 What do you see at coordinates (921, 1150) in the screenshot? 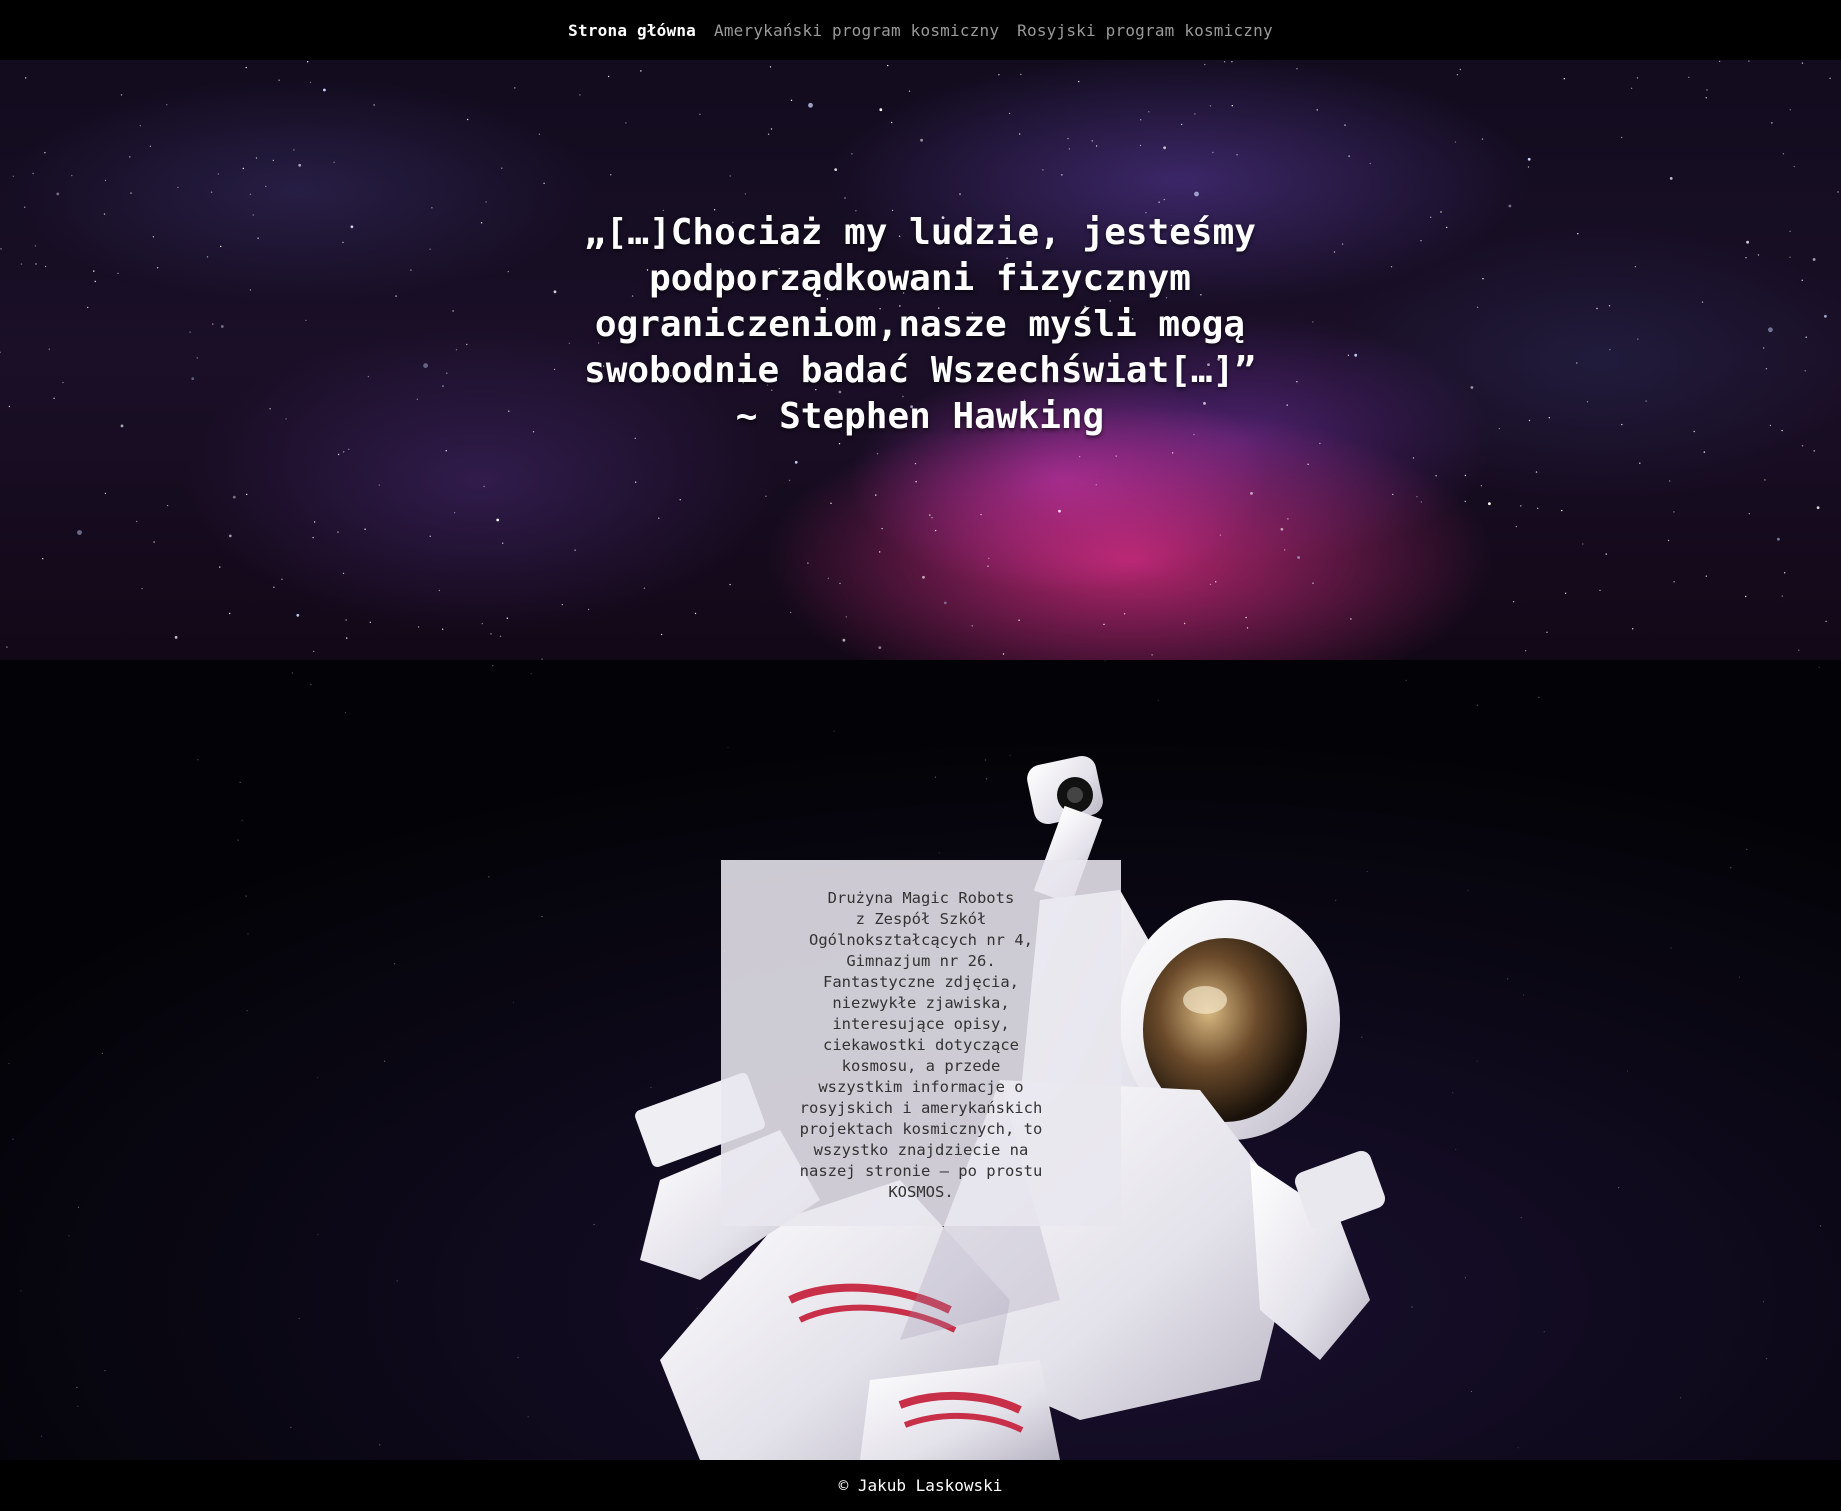
I see `info-line: wszystko znajdziecie na` at bounding box center [921, 1150].